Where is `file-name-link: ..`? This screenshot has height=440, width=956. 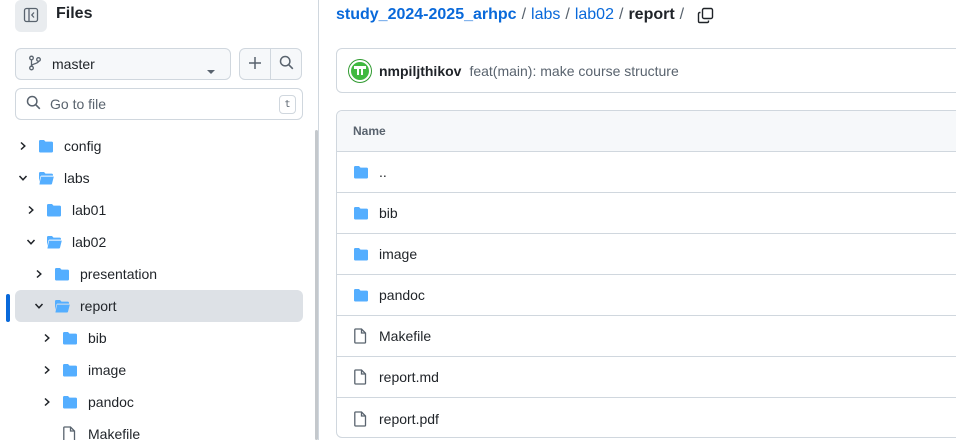
file-name-link: .. is located at coordinates (383, 172).